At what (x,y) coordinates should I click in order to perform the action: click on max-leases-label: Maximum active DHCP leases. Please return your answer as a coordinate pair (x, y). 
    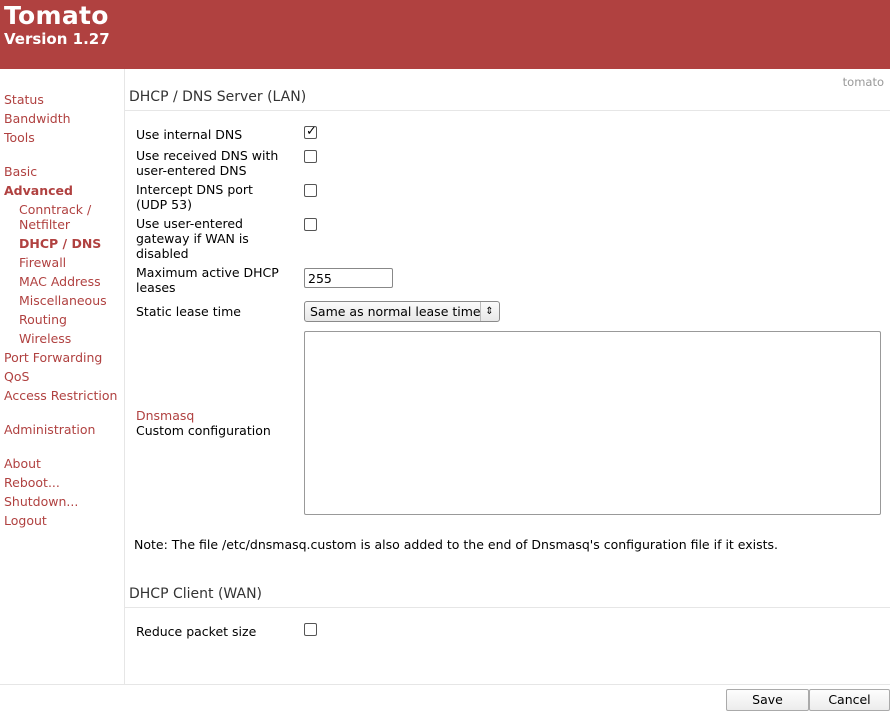
    Looking at the image, I should click on (218, 280).